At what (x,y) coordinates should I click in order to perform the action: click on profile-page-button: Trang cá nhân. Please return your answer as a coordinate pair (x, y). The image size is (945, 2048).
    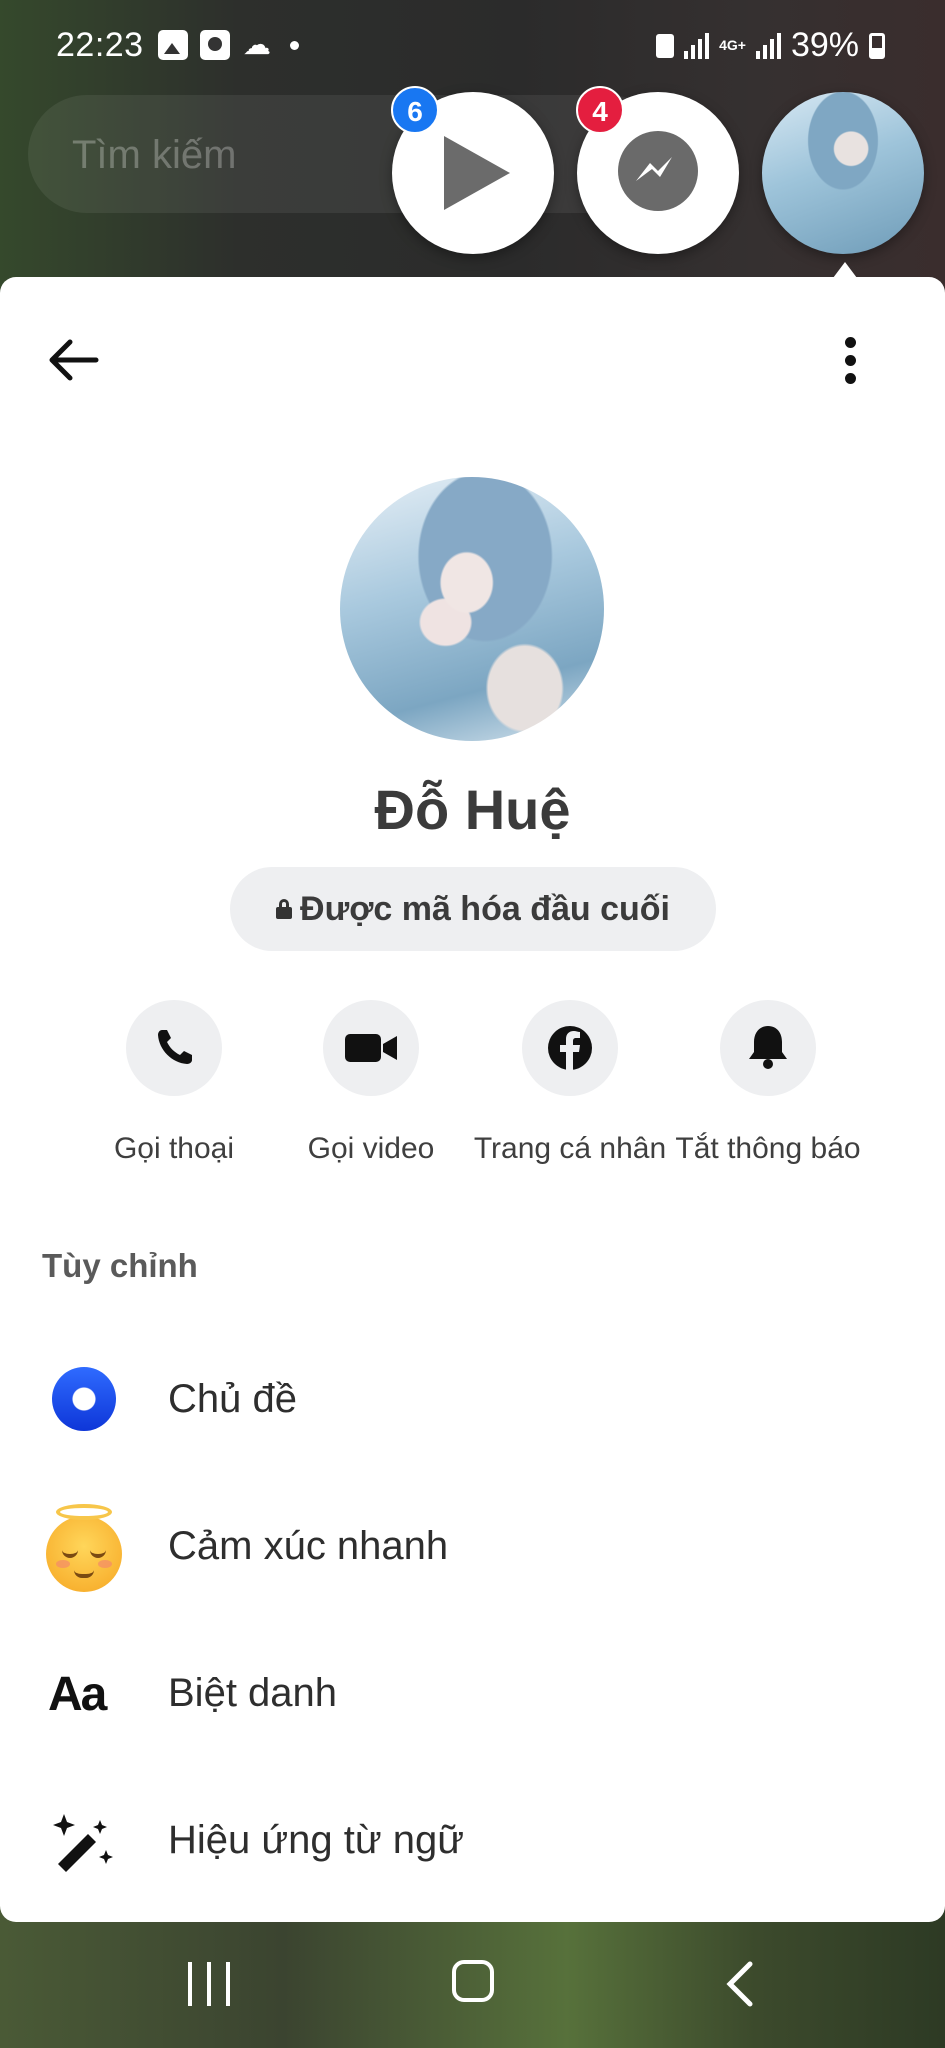
    Looking at the image, I should click on (570, 1083).